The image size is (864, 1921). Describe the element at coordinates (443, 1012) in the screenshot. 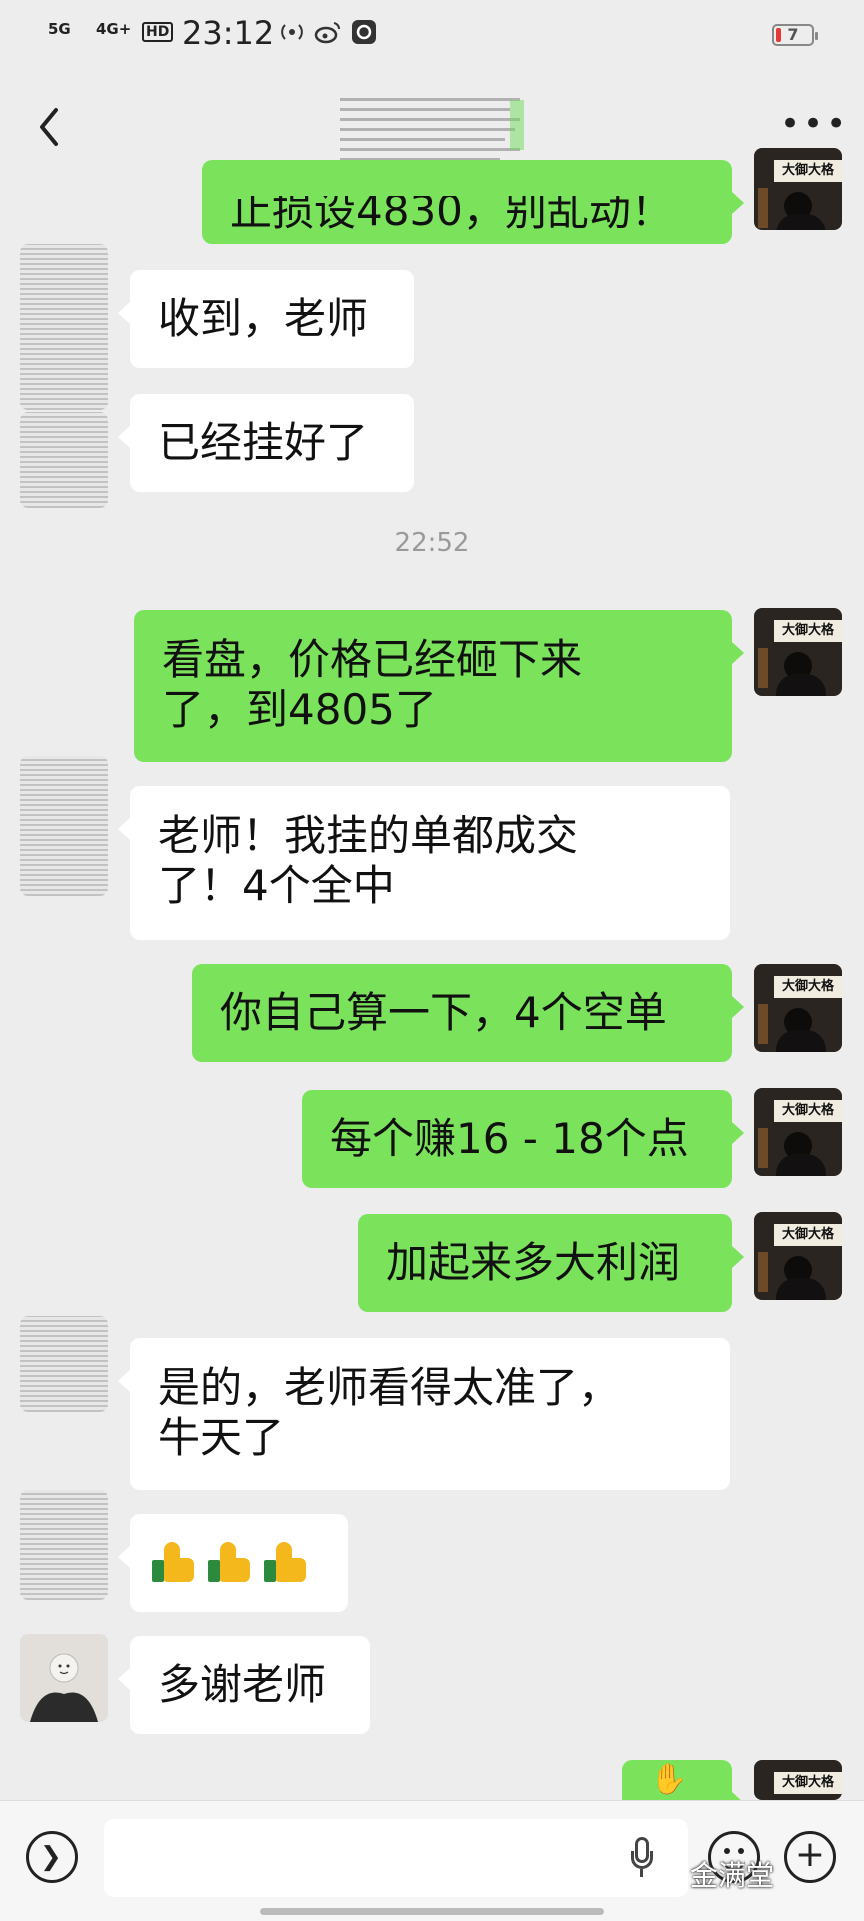

I see `message-text: 你自己算一下，4个空单` at that location.